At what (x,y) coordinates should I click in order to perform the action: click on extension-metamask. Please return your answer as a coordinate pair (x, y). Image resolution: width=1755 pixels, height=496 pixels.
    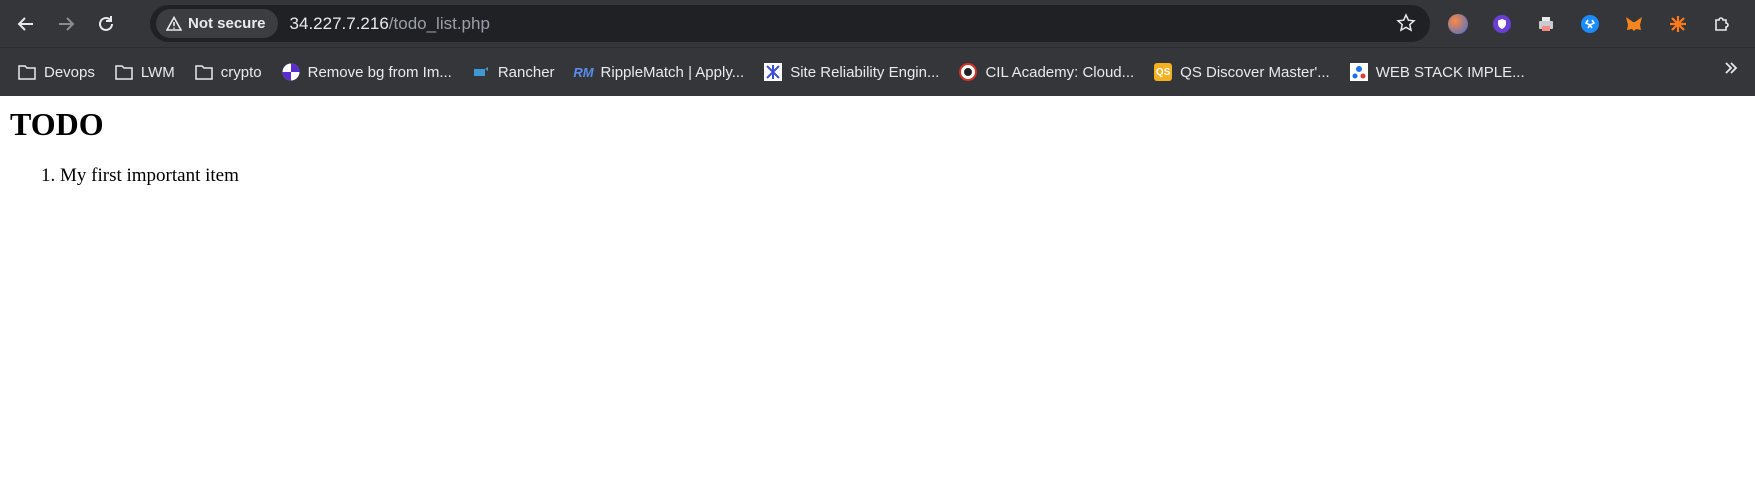
    Looking at the image, I should click on (1634, 24).